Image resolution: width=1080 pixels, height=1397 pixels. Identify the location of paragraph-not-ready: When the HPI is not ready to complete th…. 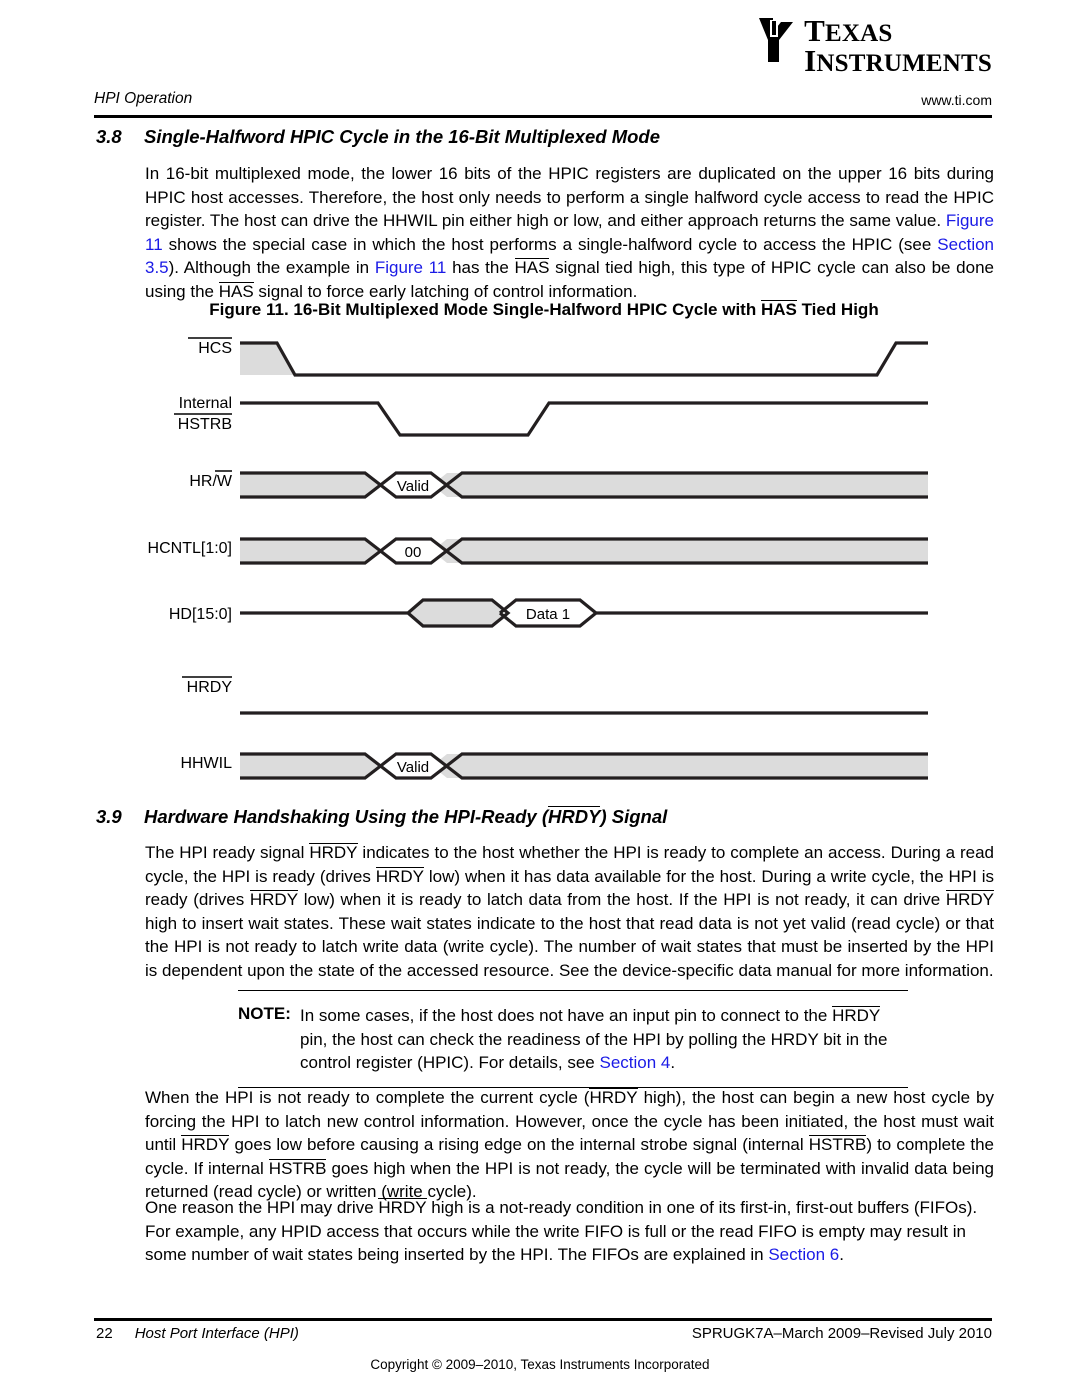
(569, 1145).